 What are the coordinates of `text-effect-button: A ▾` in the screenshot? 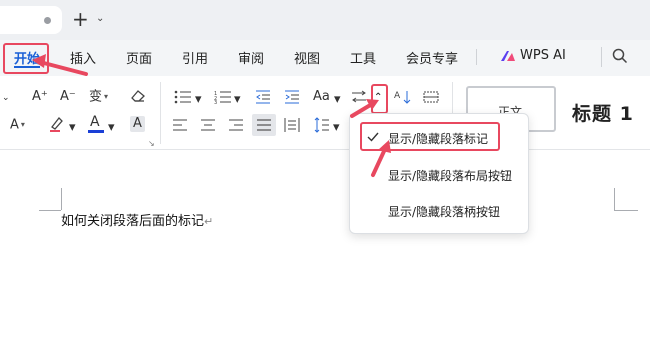 It's located at (17, 125).